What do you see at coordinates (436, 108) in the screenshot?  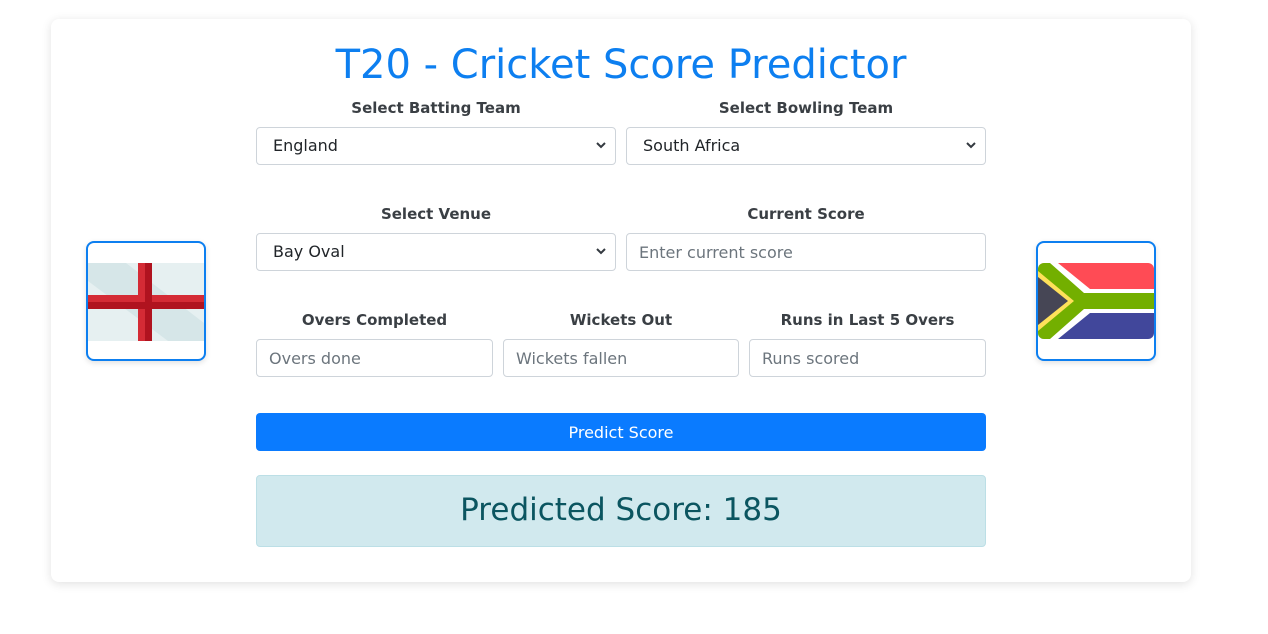 I see `batting-team-label: Select Batting Team` at bounding box center [436, 108].